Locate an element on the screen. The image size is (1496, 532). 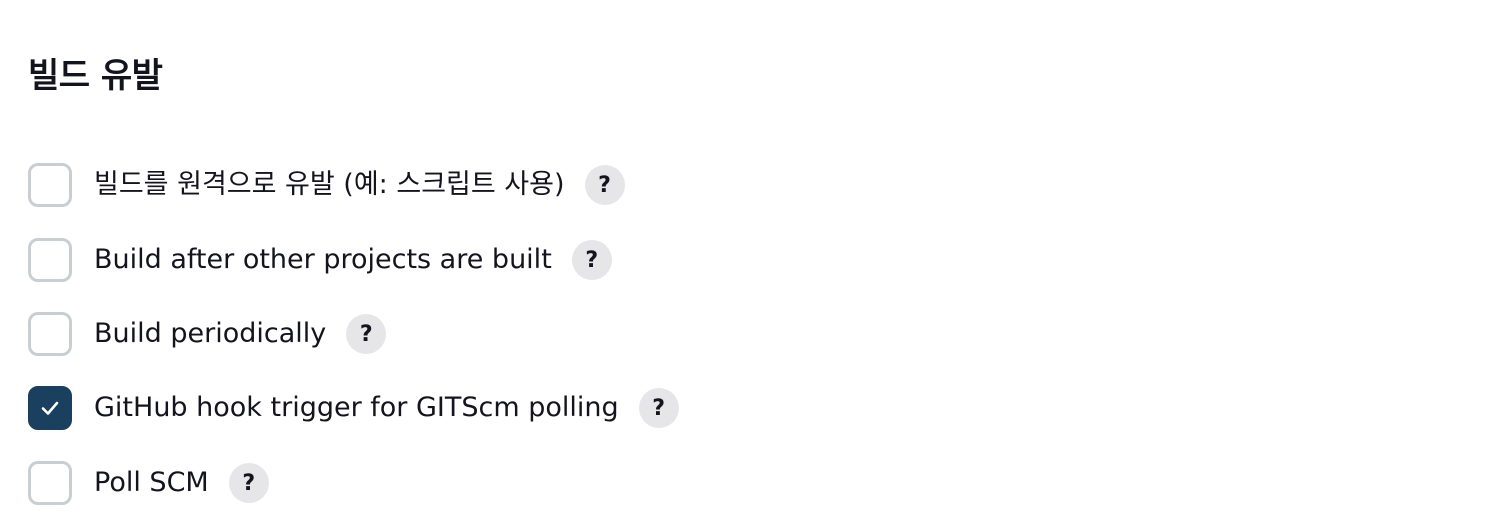
option-trigger-remotely: 빌드를 원격으로 유발 (예: 스크립트 사용) ? is located at coordinates (326, 185).